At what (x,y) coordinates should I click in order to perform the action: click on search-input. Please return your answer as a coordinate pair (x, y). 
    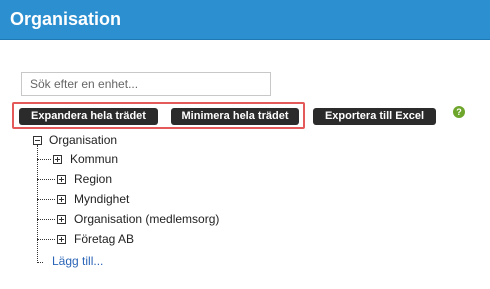
    Looking at the image, I should click on (146, 84).